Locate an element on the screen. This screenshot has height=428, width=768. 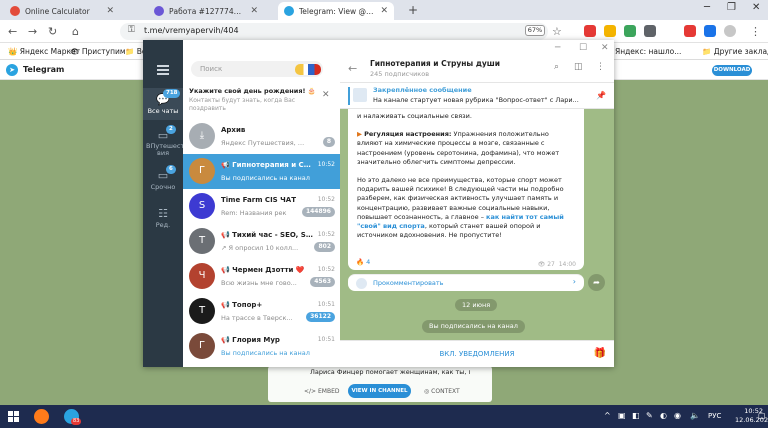
tab-title: Online Calculator is located at coordinates (57, 11).